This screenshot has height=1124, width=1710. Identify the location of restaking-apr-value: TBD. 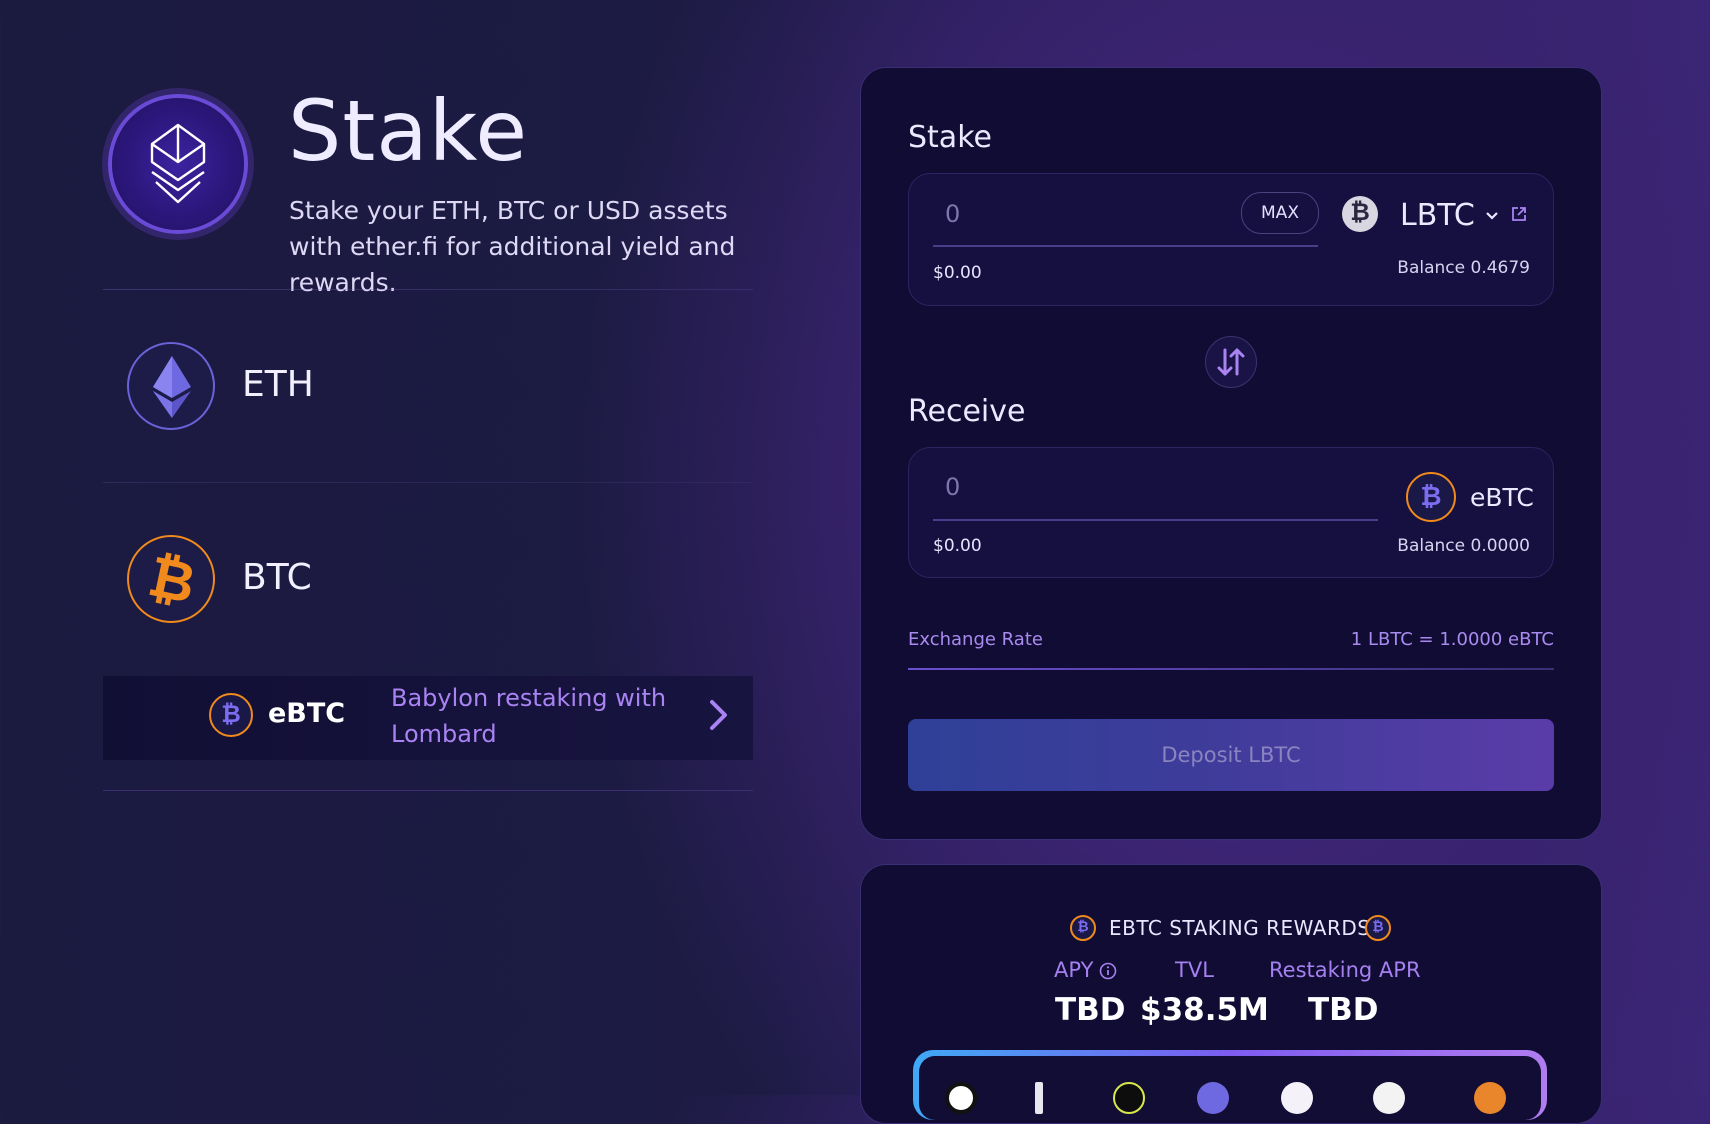
(1343, 1010).